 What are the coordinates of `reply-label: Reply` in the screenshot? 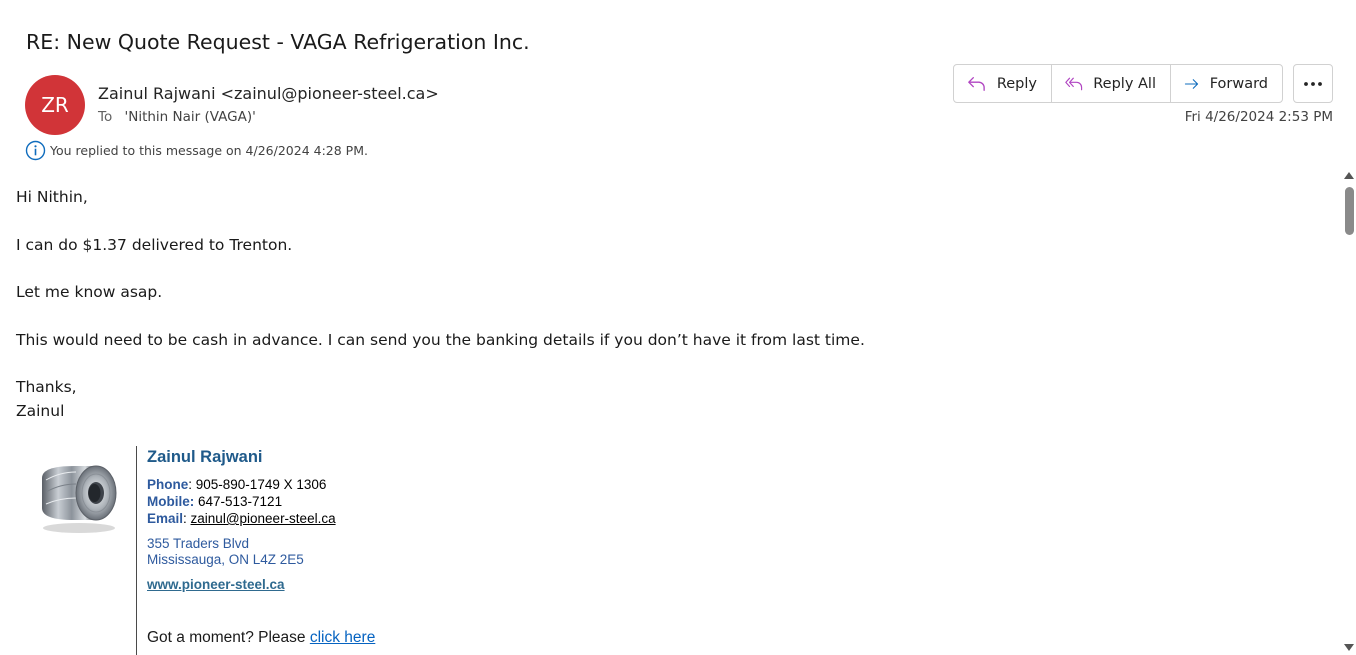 It's located at (1016, 83).